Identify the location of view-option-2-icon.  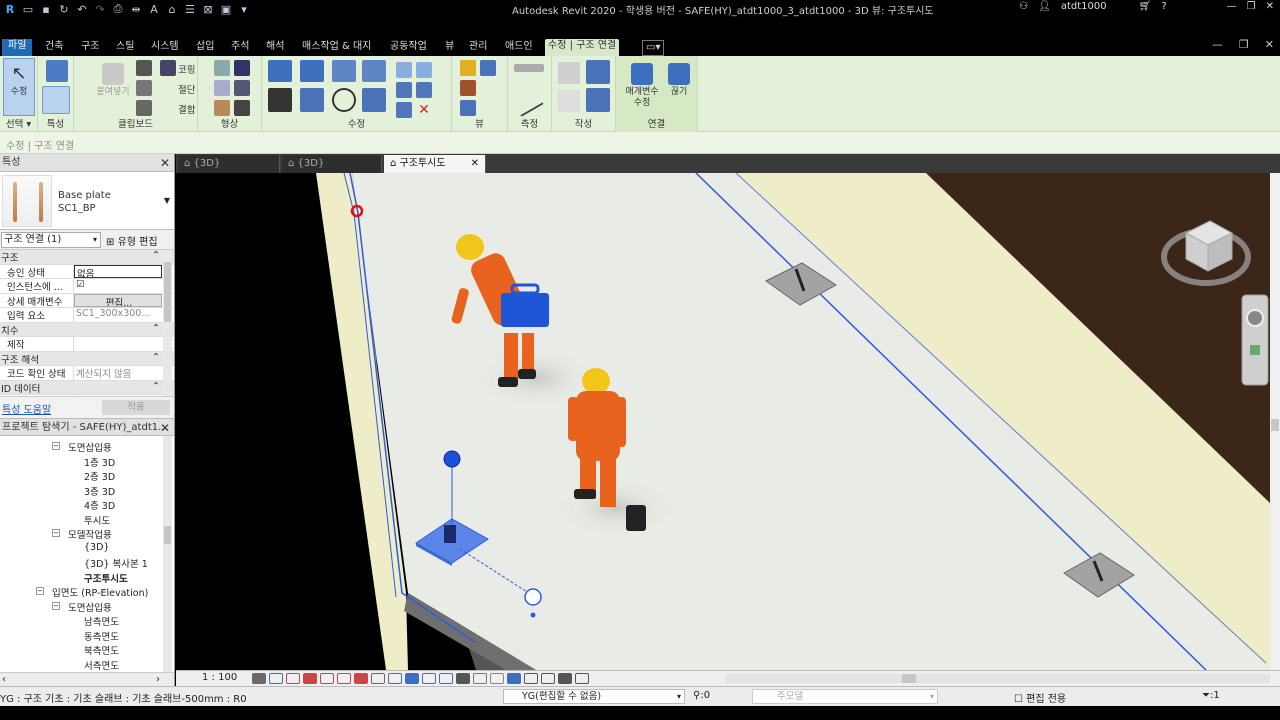
(548, 678).